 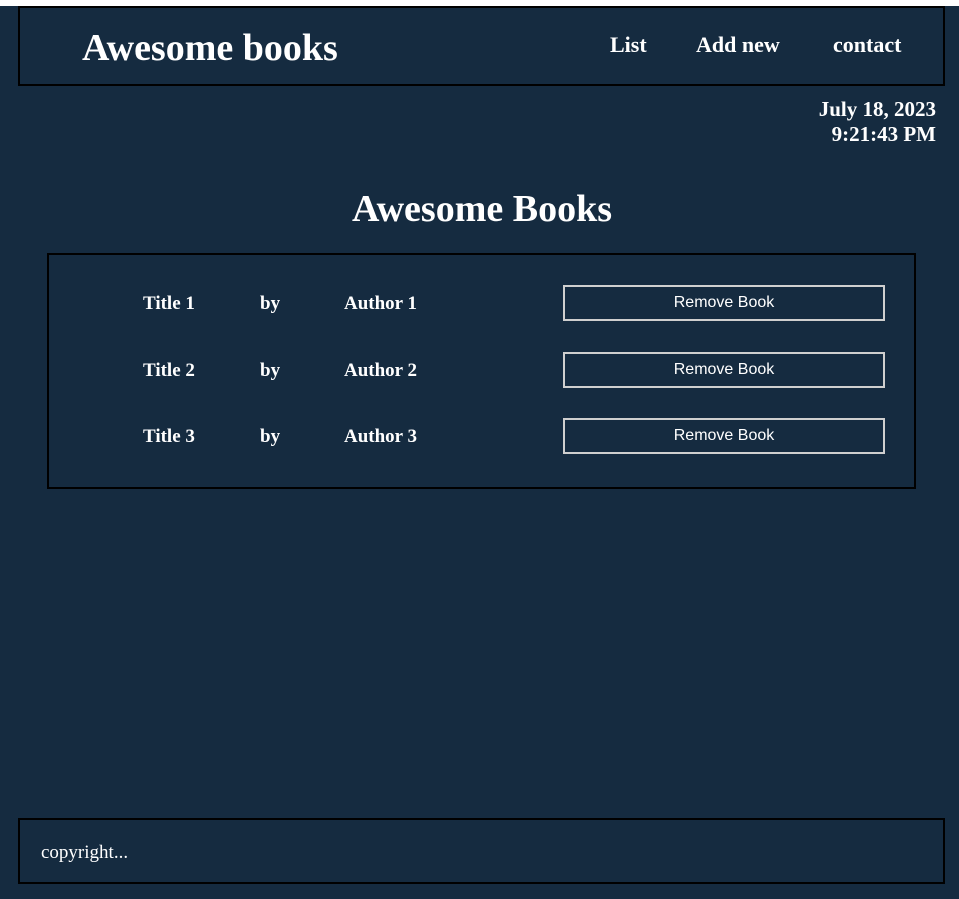 I want to click on book-author: Author 2, so click(x=381, y=370).